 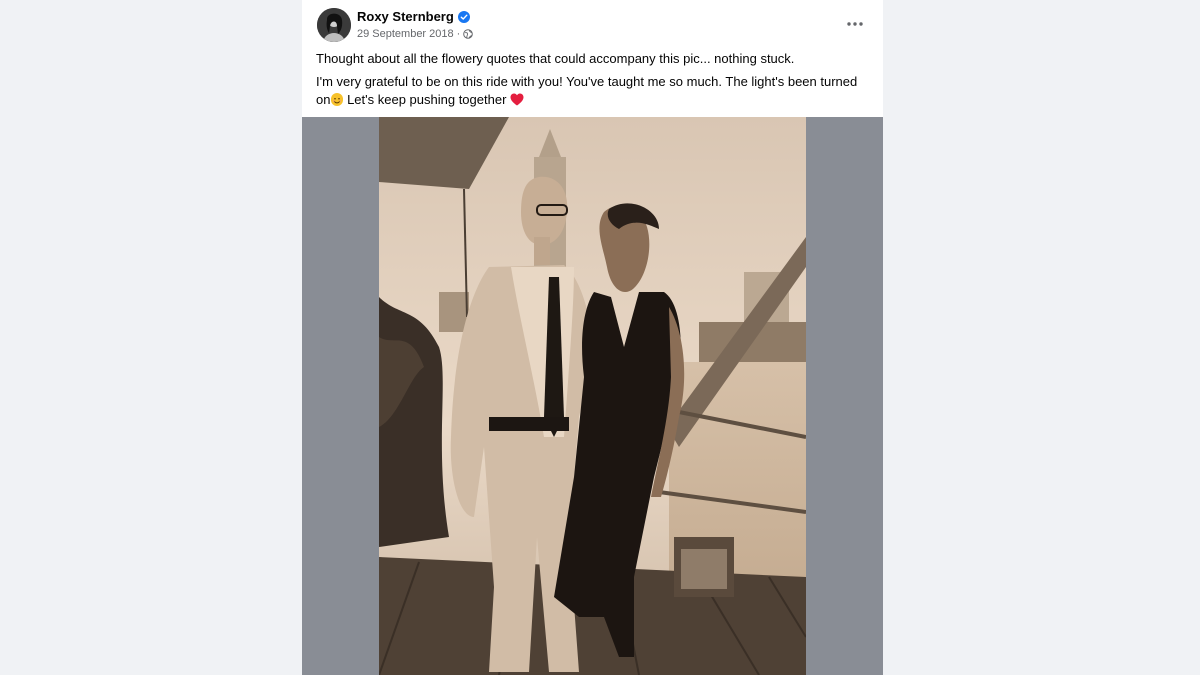 I want to click on globe-icon, so click(x=468, y=34).